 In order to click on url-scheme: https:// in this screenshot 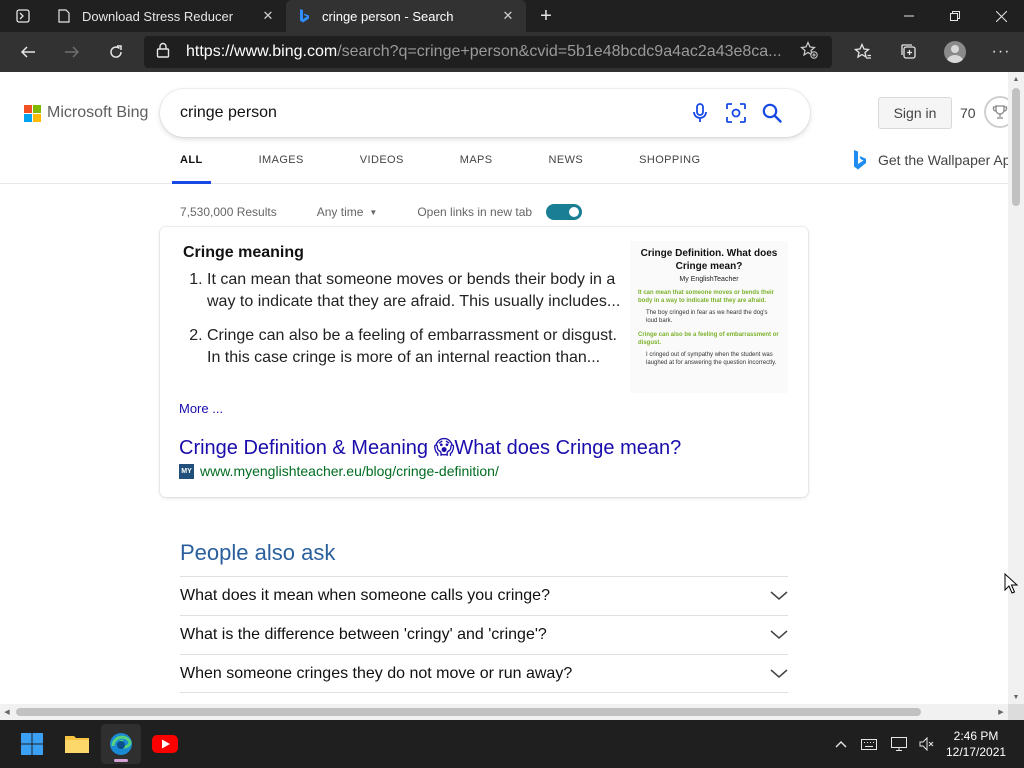, I will do `click(210, 51)`.